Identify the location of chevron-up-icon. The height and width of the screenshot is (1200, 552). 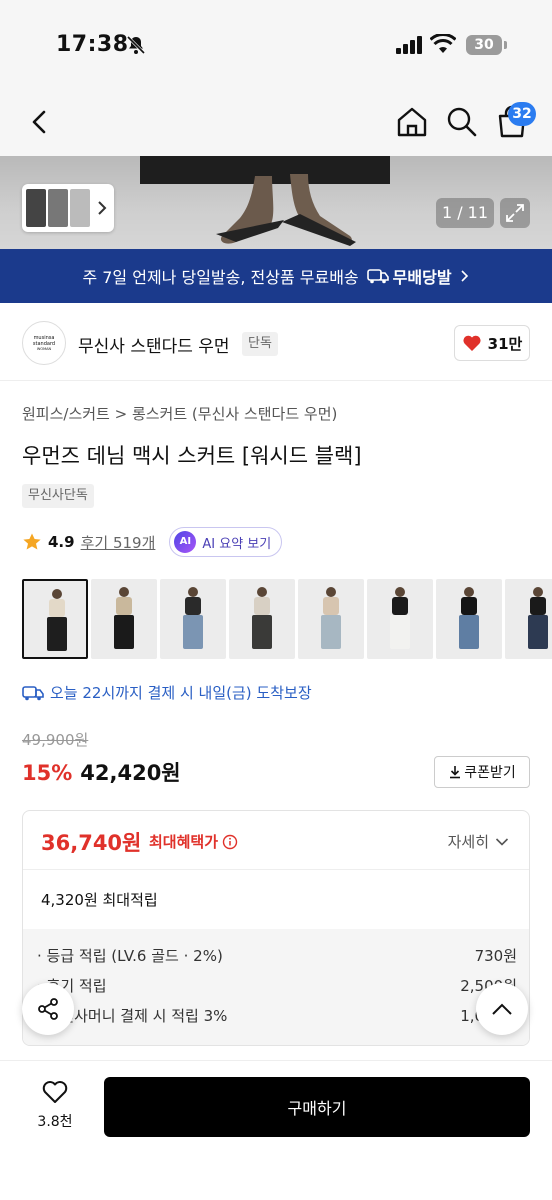
(502, 1009).